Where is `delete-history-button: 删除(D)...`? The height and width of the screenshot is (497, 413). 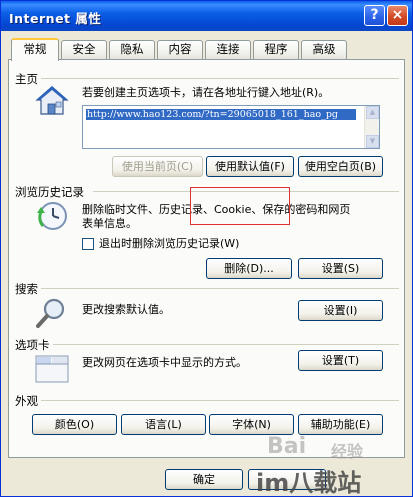 delete-history-button: 删除(D)... is located at coordinates (249, 268).